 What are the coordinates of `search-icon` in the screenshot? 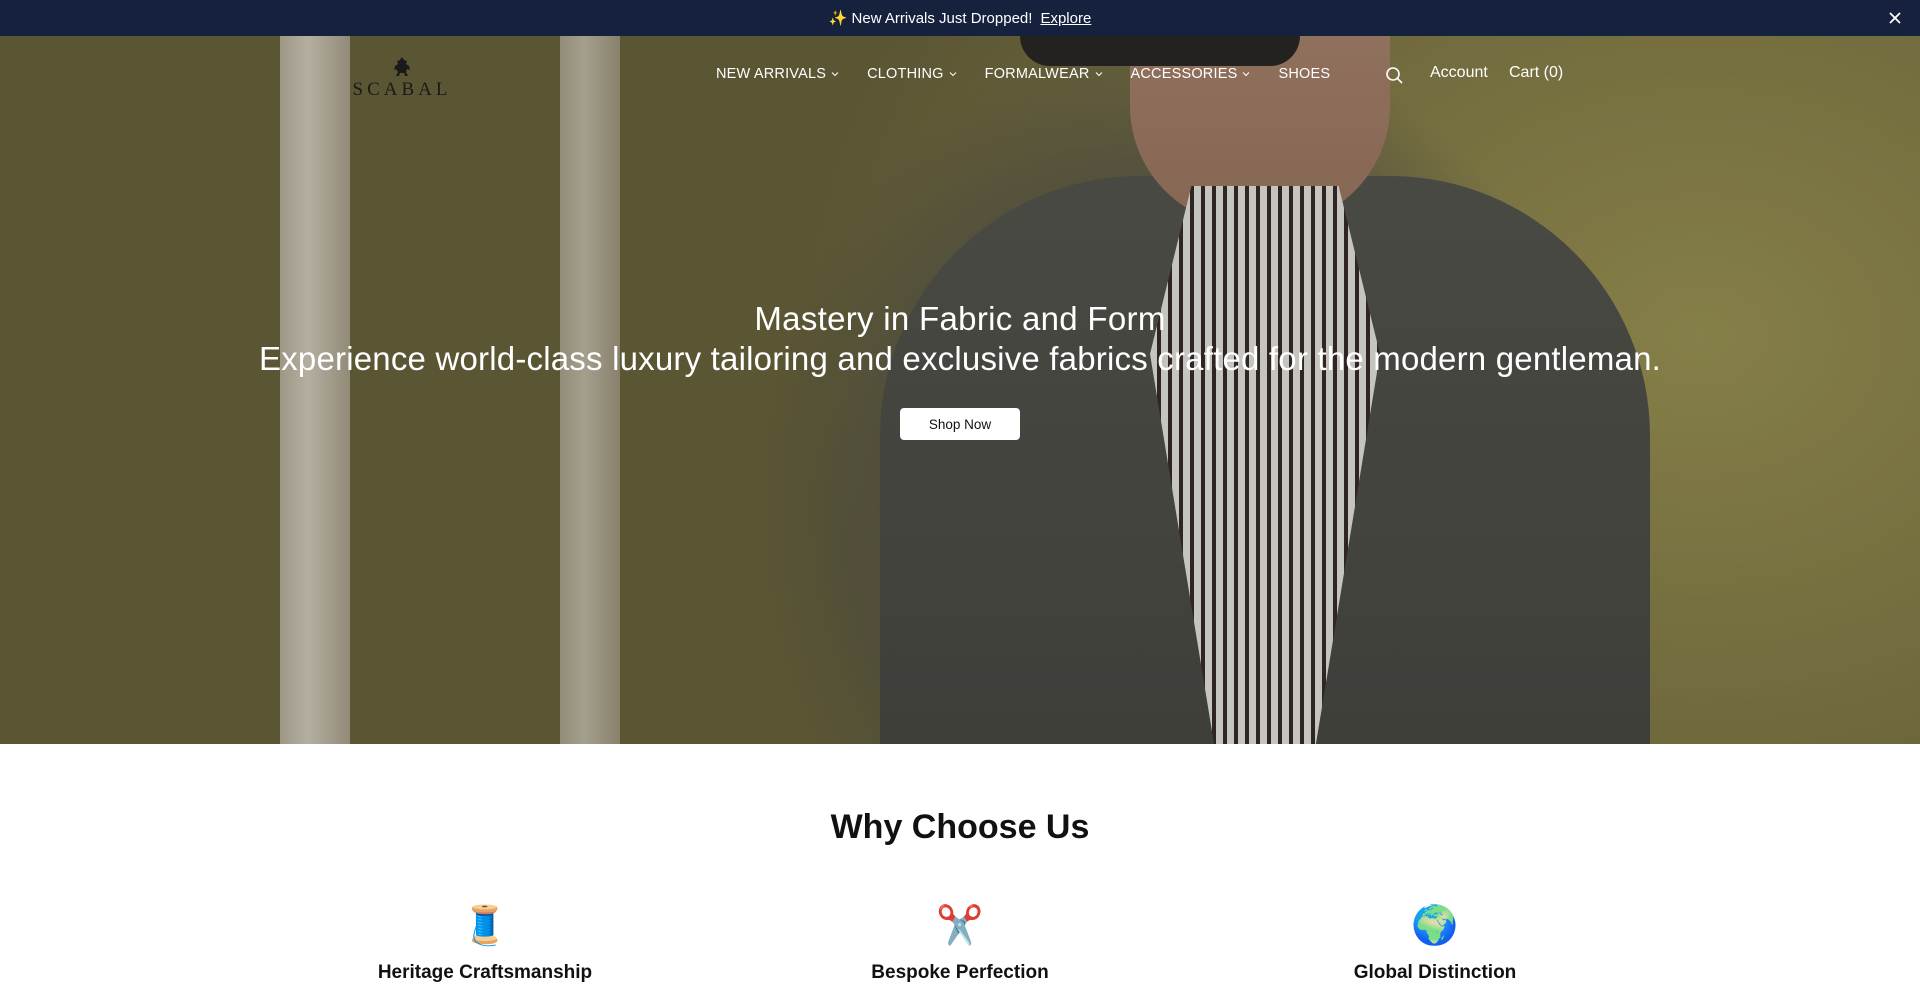 It's located at (1394, 75).